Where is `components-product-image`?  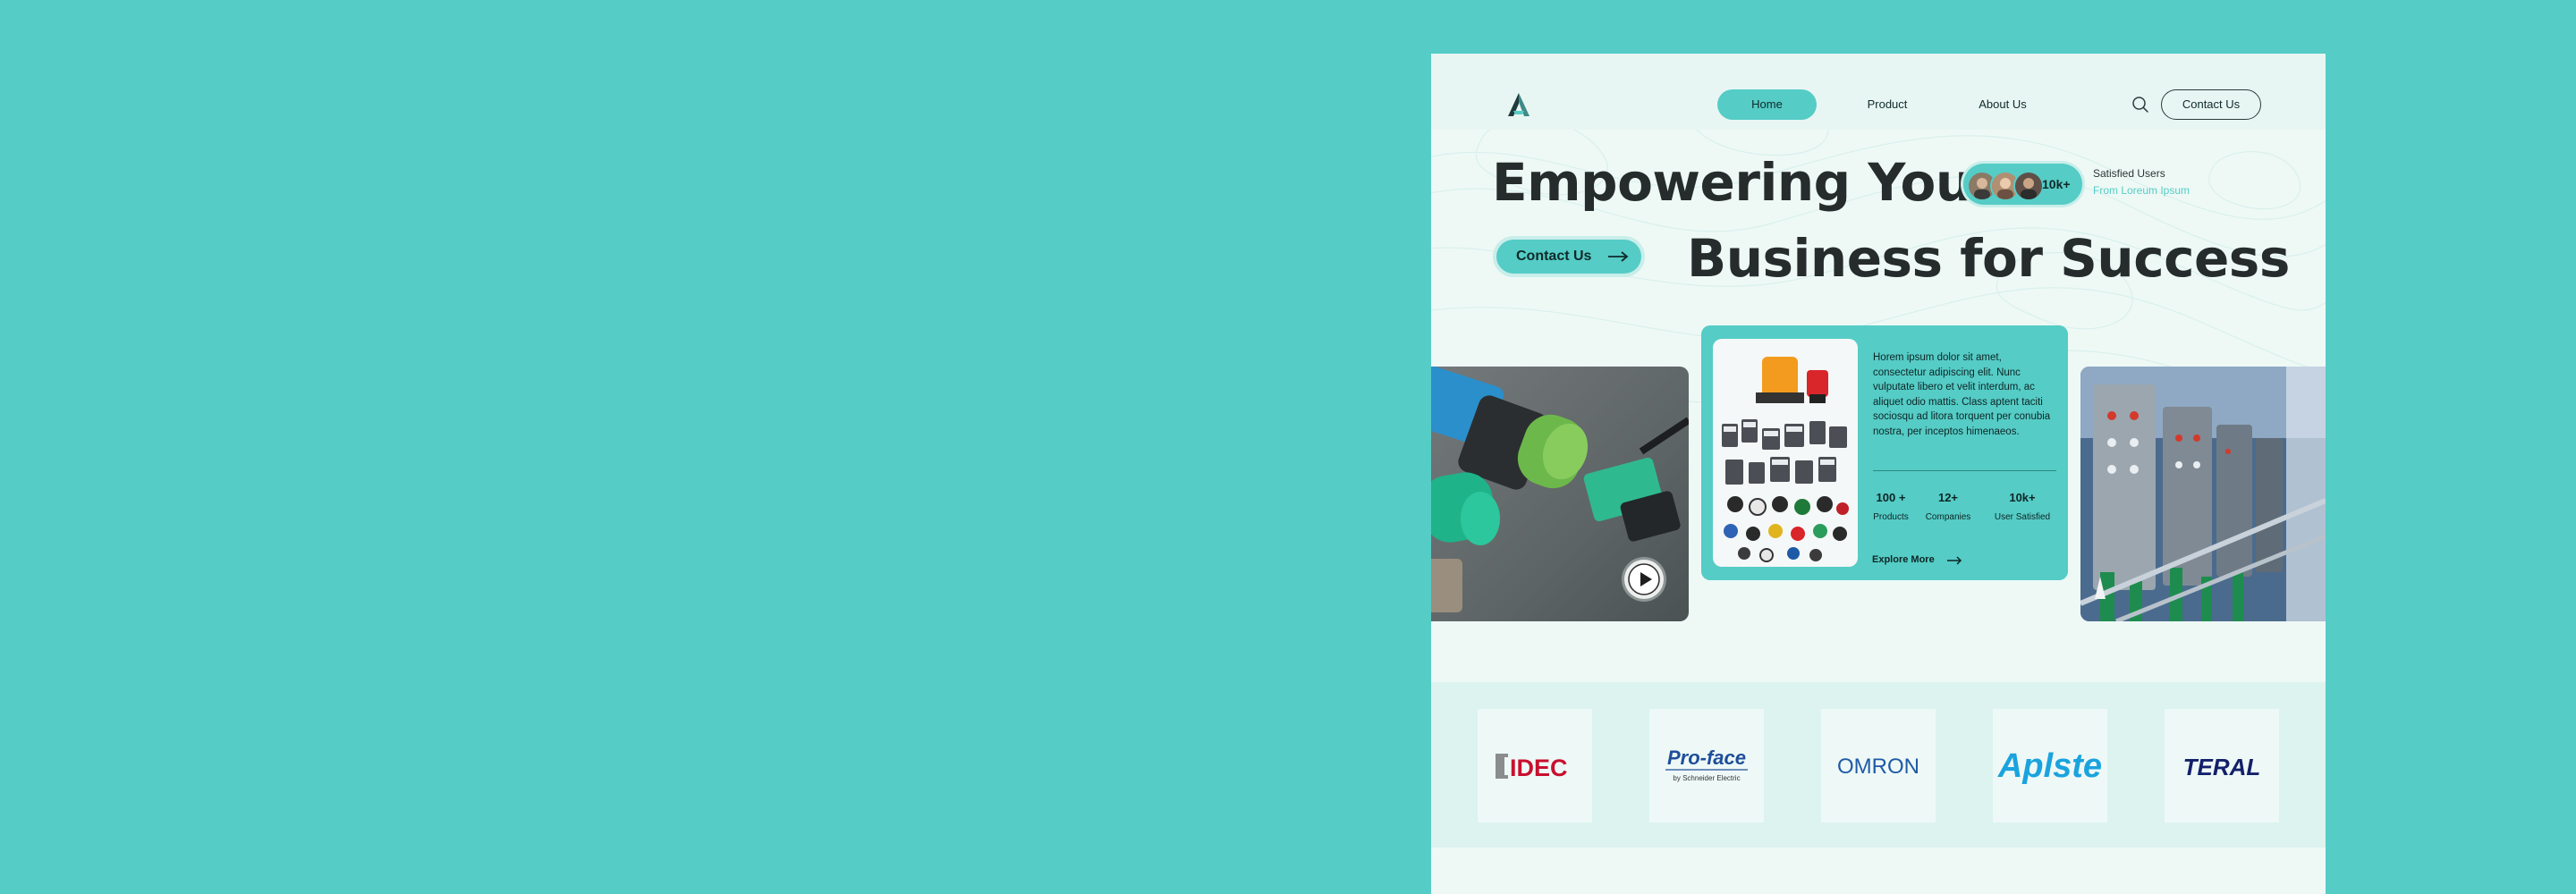
components-product-image is located at coordinates (1785, 453).